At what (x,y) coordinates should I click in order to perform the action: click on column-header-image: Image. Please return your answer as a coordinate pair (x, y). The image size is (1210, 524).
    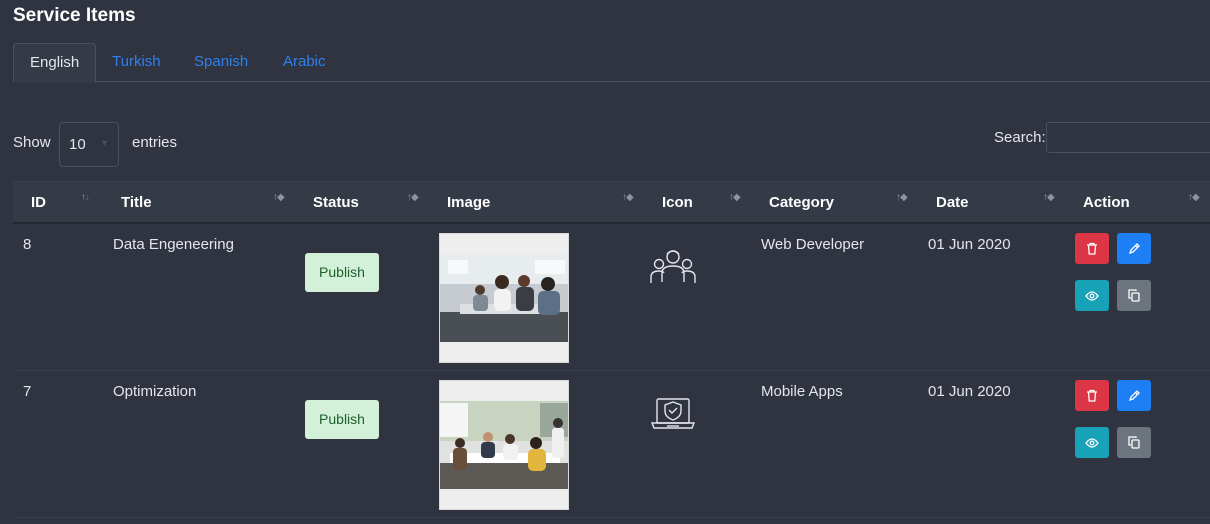
    Looking at the image, I should click on (468, 202).